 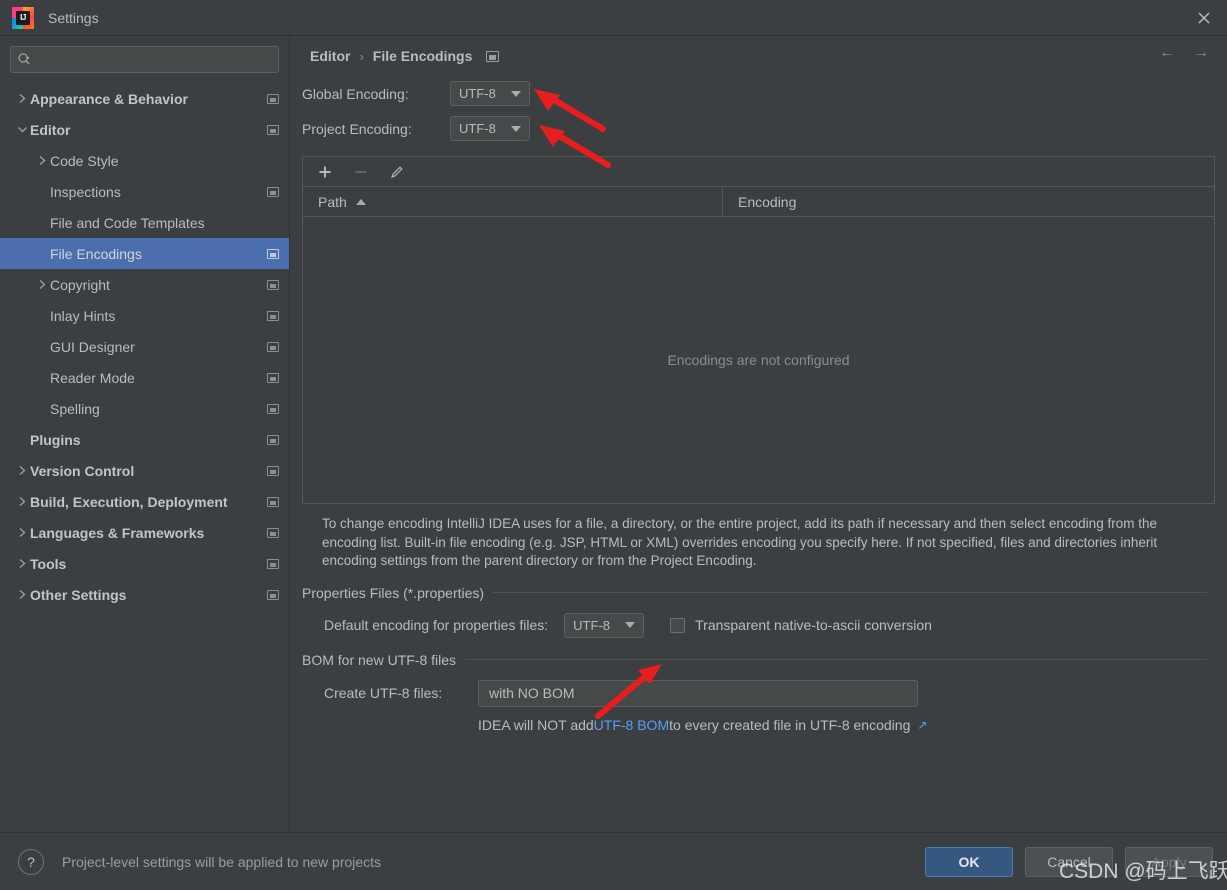 I want to click on search-box, so click(x=144, y=59).